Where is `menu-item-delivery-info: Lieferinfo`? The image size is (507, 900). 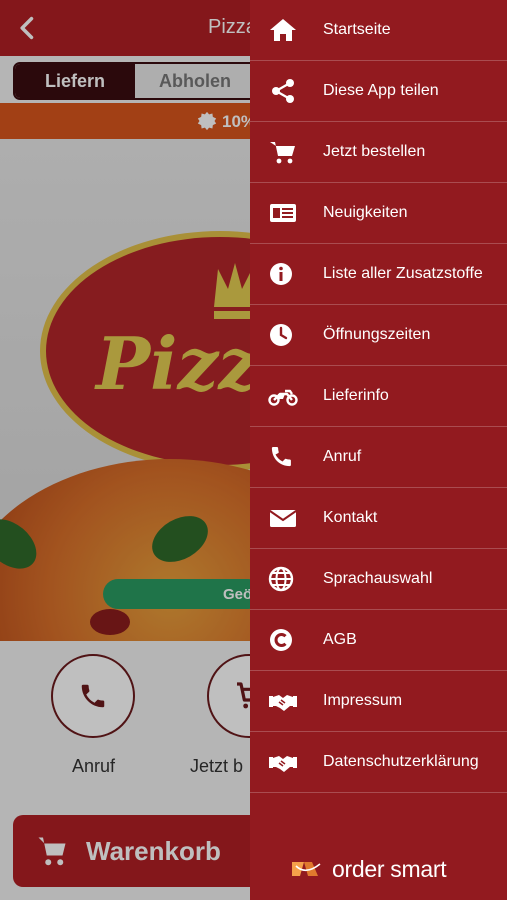
menu-item-delivery-info: Lieferinfo is located at coordinates (378, 396).